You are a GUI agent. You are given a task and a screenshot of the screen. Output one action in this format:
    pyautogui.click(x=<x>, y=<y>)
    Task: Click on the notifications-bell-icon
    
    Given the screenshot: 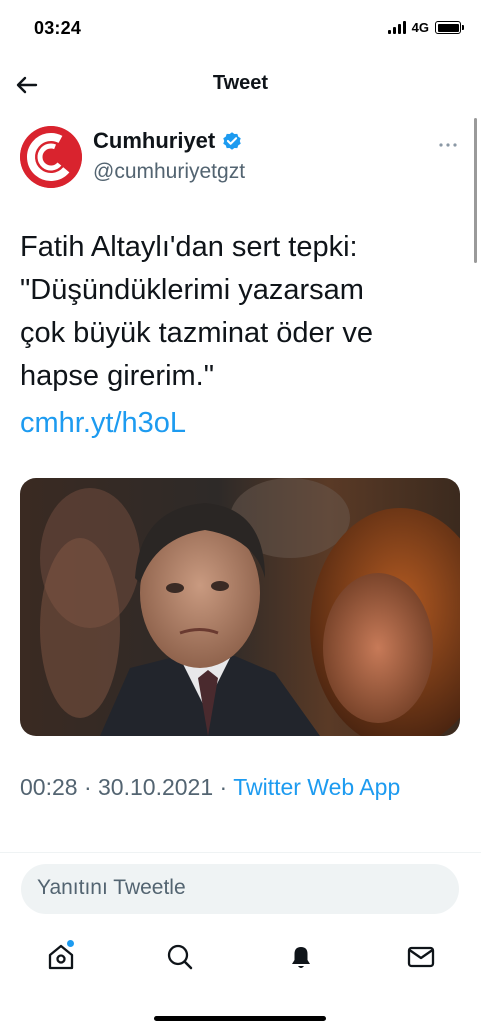 What is the action you would take?
    pyautogui.click(x=301, y=957)
    